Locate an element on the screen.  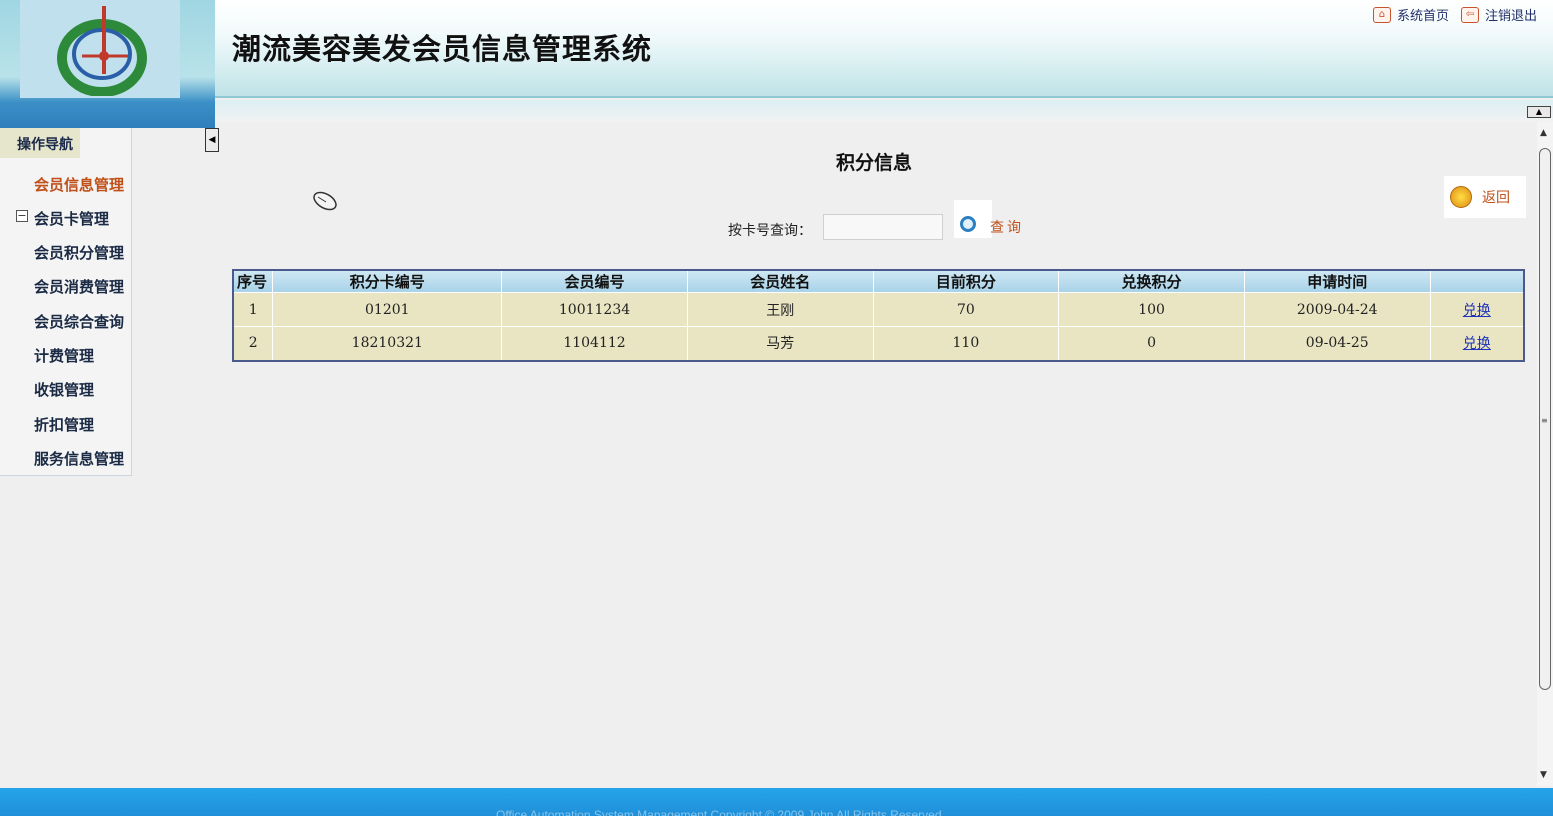
cell-index: 2 is located at coordinates (253, 343).